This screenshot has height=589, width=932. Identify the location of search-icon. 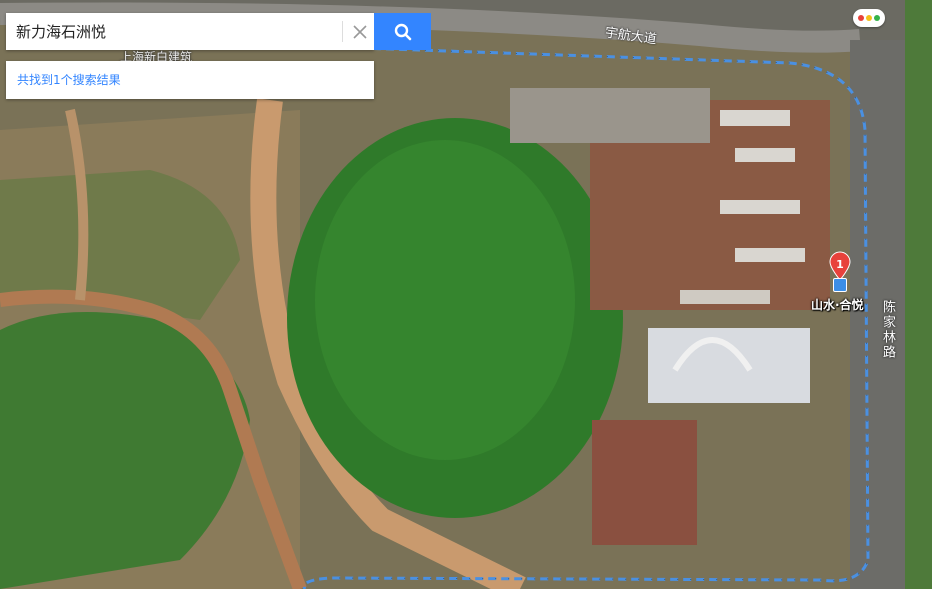
(402, 31).